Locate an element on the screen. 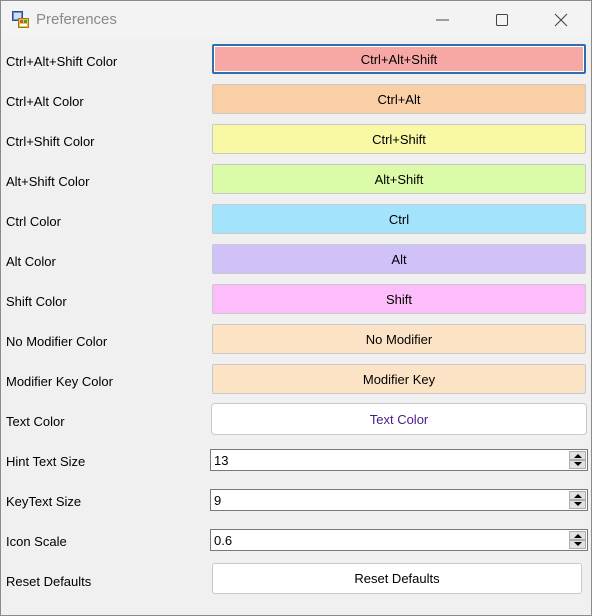  setting-row-shift: Shift Color Shift is located at coordinates (296, 302).